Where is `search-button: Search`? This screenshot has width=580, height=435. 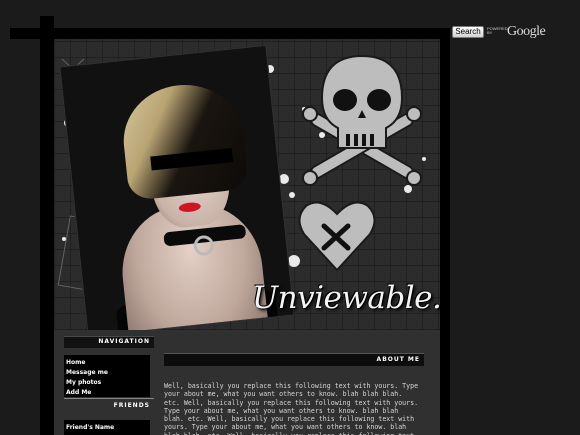
search-button: Search is located at coordinates (468, 32).